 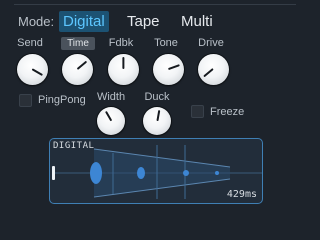 I want to click on display-start-marker, so click(x=53, y=173).